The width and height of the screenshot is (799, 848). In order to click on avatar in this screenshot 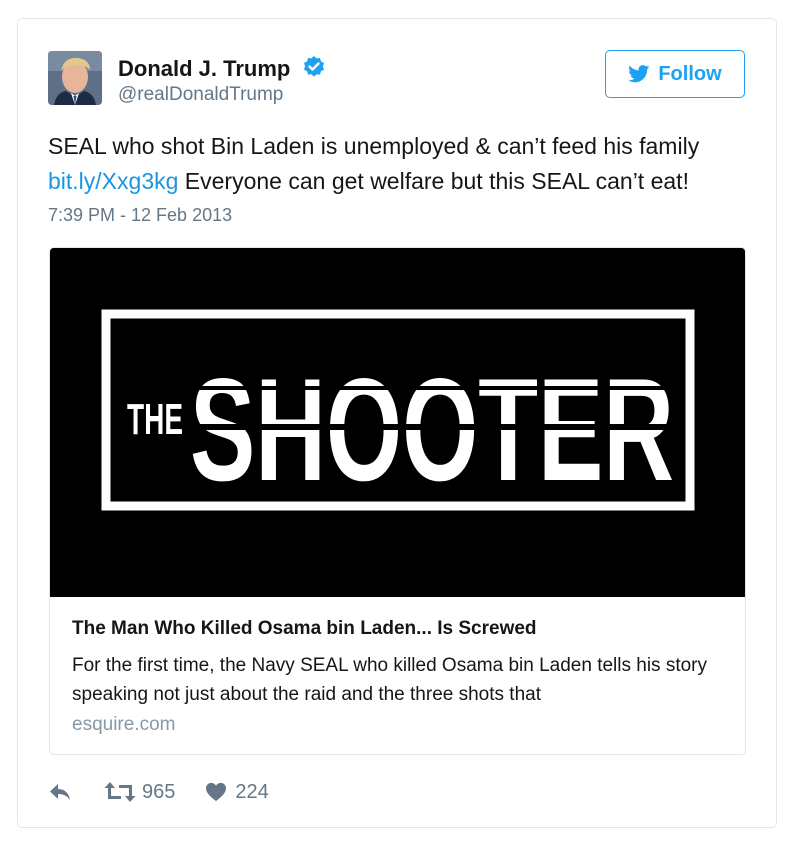, I will do `click(75, 78)`.